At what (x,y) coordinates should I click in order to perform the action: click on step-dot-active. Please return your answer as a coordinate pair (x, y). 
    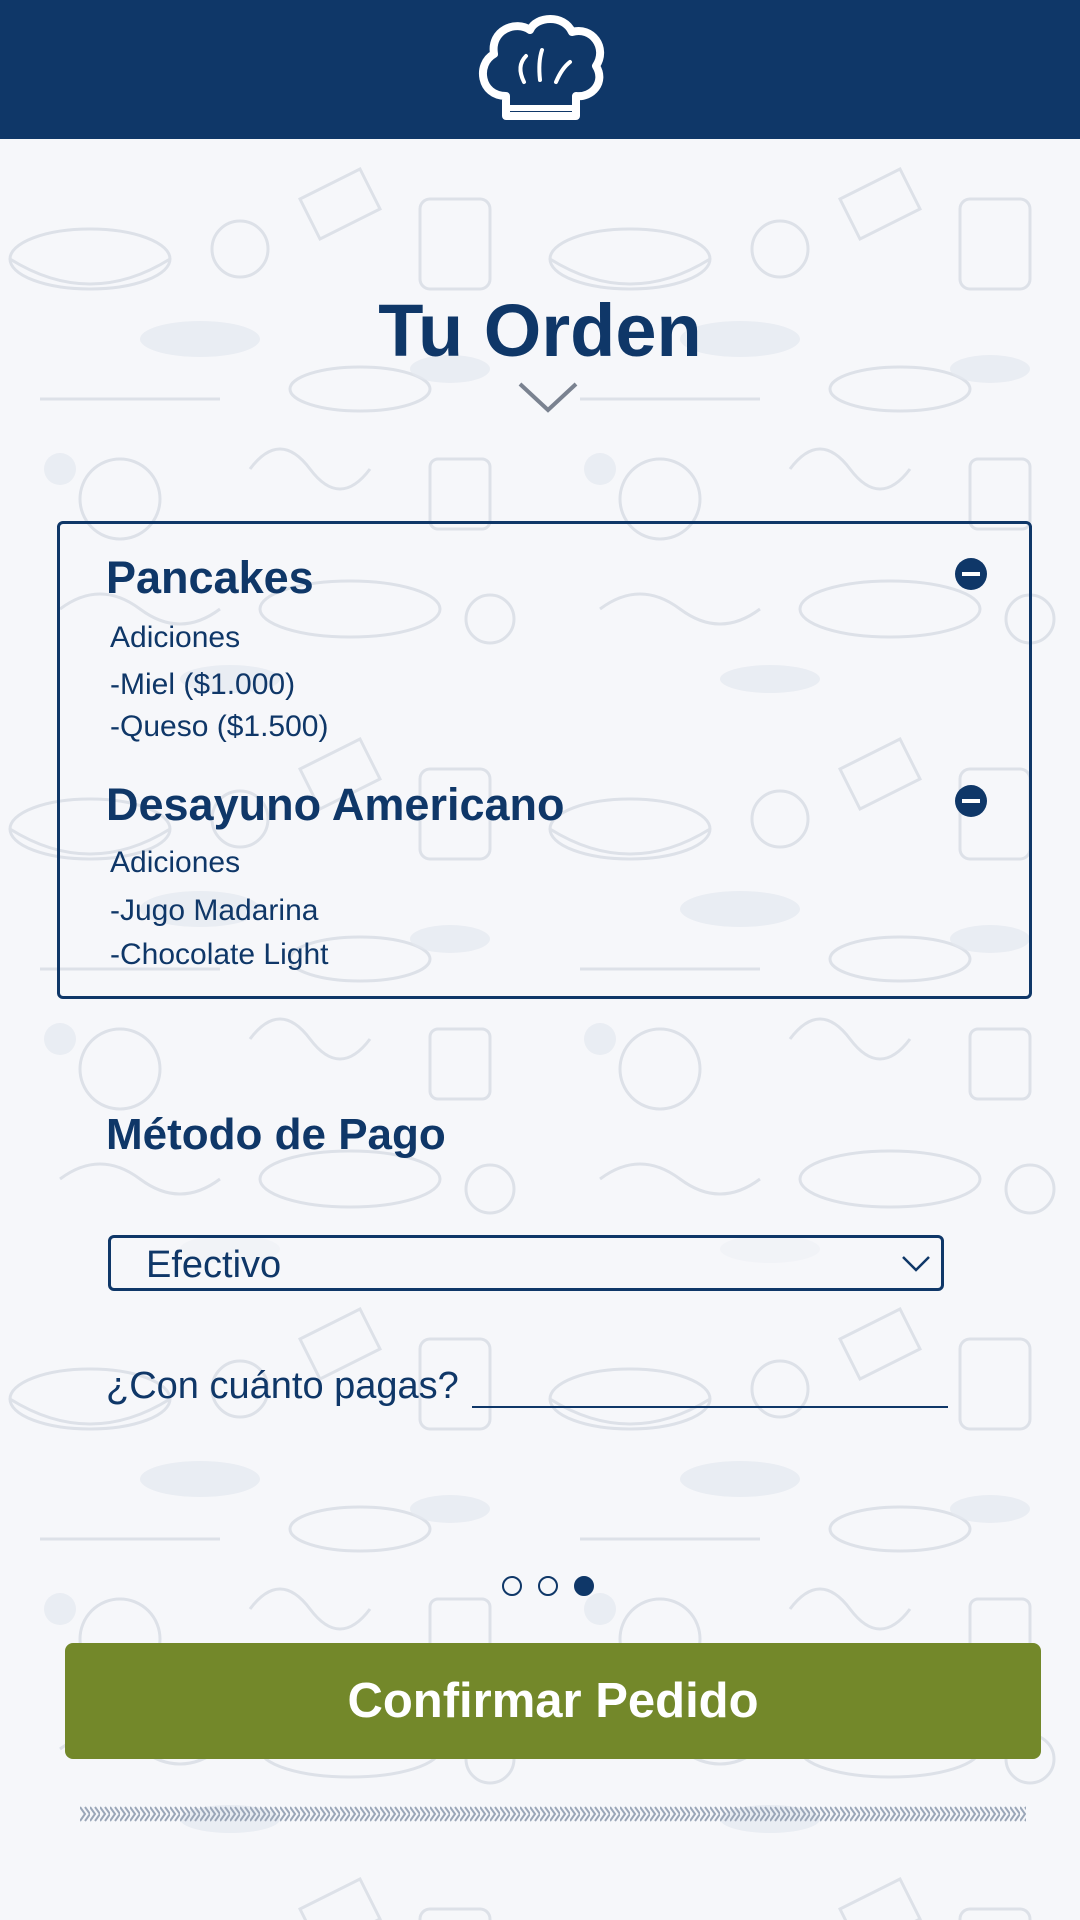
    Looking at the image, I should click on (584, 1586).